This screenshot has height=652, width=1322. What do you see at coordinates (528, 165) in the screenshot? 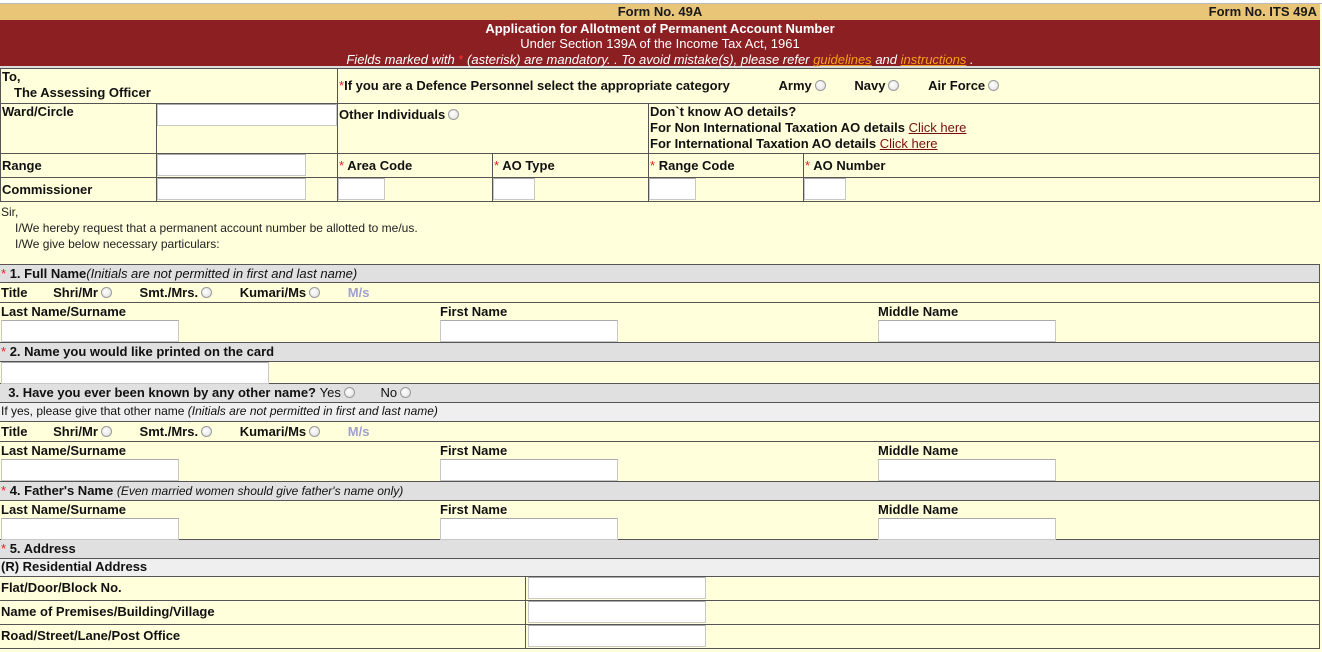
I see `ao-type-label: AO Type` at bounding box center [528, 165].